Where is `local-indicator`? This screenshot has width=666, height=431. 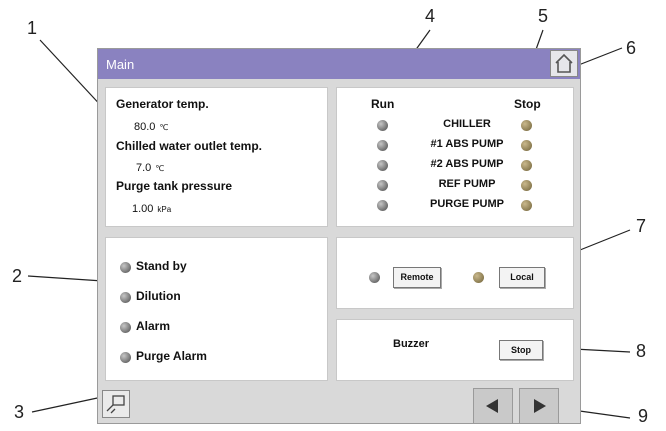
local-indicator is located at coordinates (478, 277).